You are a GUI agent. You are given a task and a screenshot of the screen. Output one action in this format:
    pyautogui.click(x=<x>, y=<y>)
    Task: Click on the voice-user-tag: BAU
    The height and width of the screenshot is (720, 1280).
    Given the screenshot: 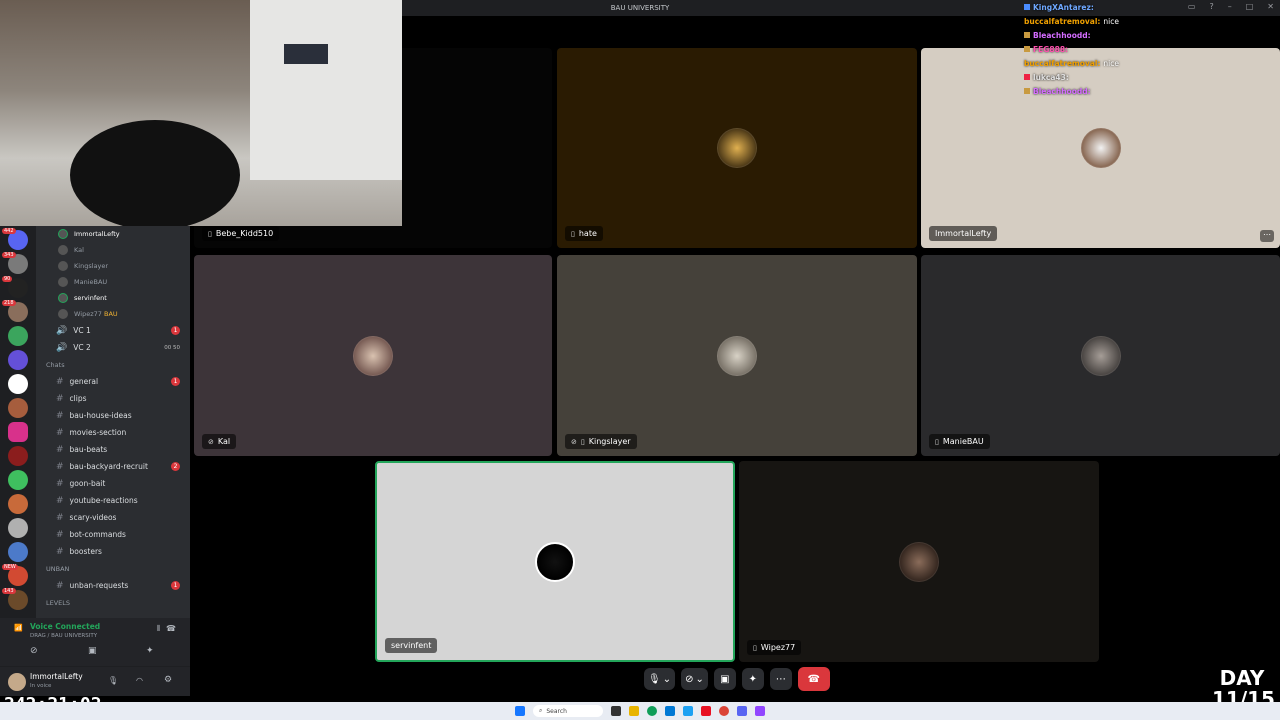 What is the action you would take?
    pyautogui.click(x=110, y=314)
    